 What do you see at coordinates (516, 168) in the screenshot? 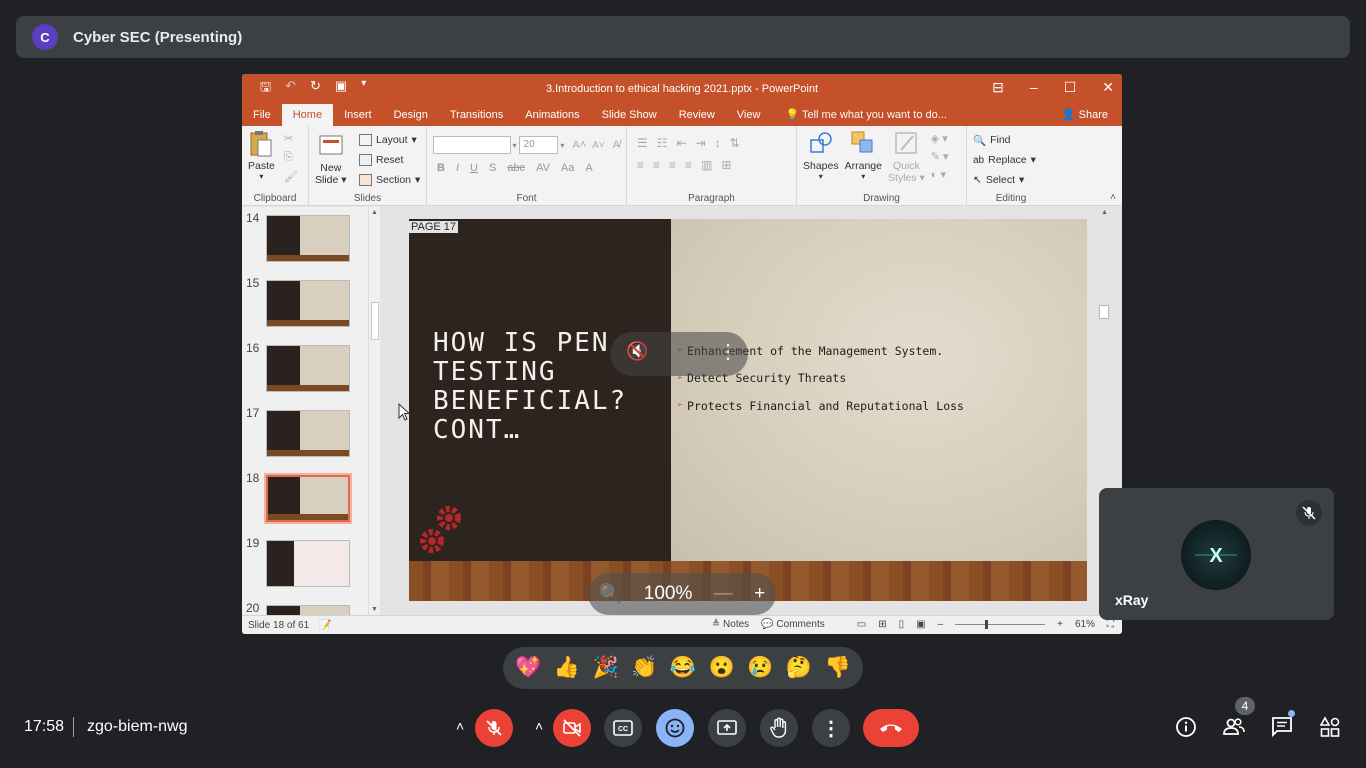
I see `strikethrough-icon: abc` at bounding box center [516, 168].